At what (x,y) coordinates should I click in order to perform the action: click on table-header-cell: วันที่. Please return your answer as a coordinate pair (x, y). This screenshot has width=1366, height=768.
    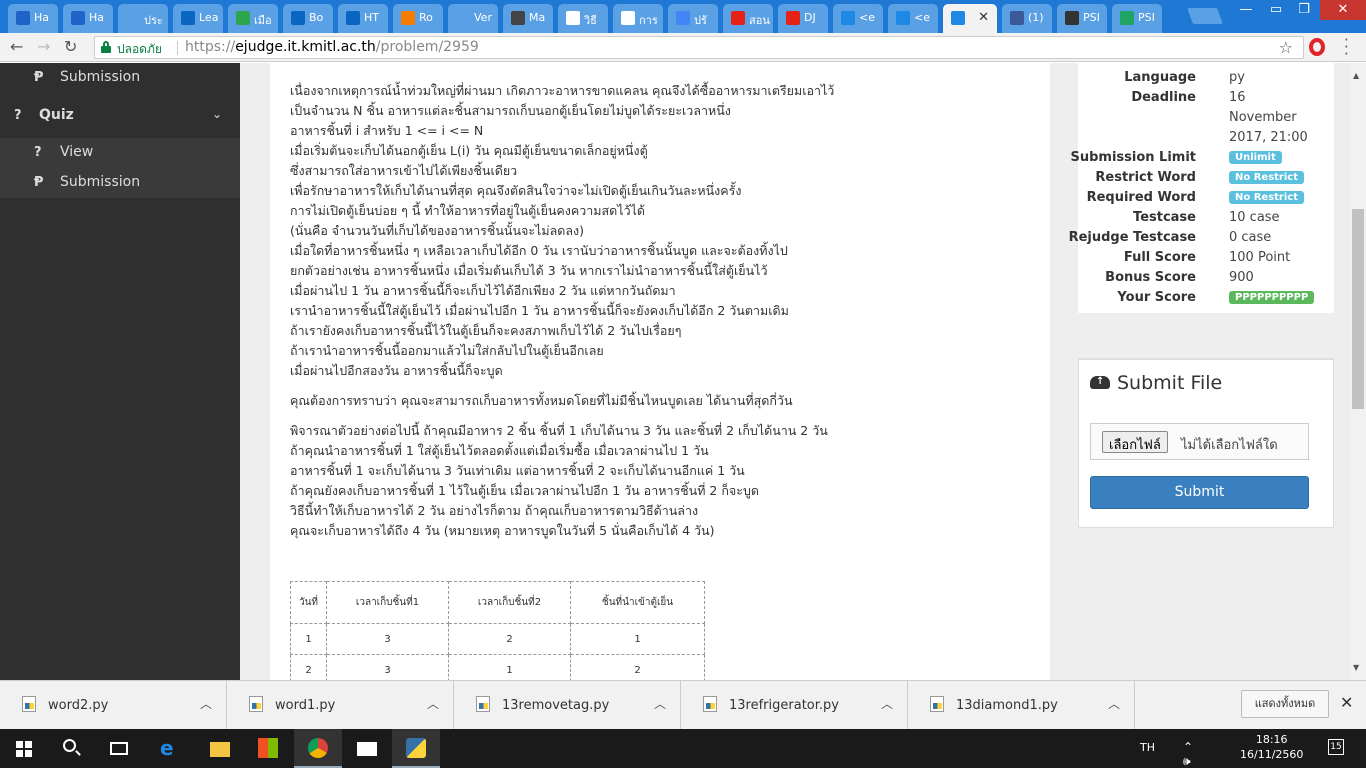
    Looking at the image, I should click on (308, 602).